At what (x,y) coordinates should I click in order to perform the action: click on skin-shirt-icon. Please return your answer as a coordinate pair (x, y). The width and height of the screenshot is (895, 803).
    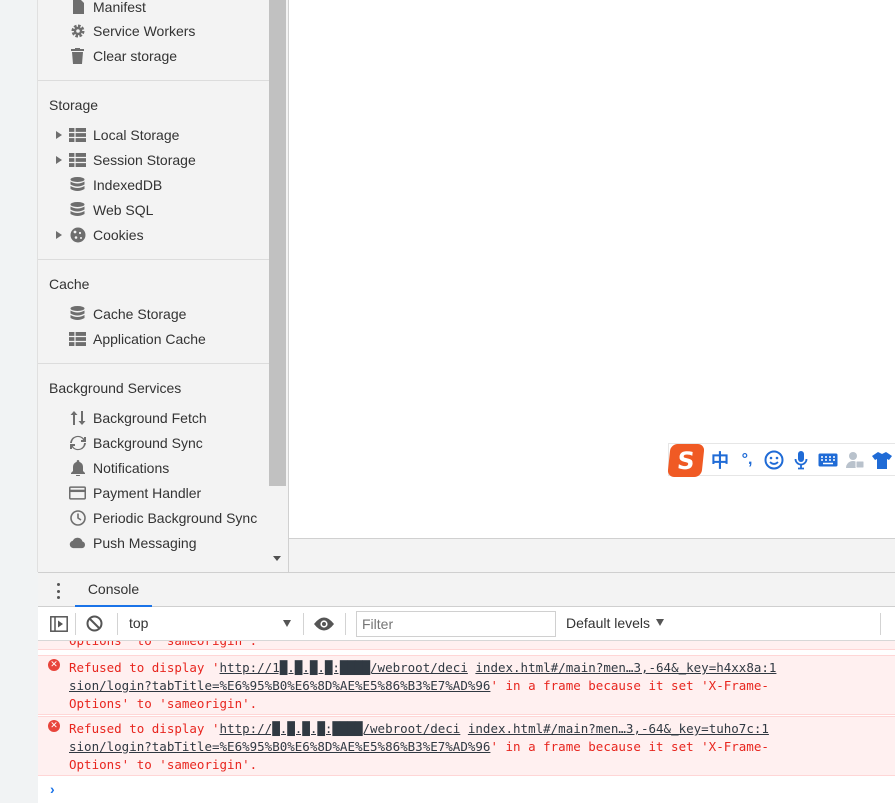
    Looking at the image, I should click on (882, 460).